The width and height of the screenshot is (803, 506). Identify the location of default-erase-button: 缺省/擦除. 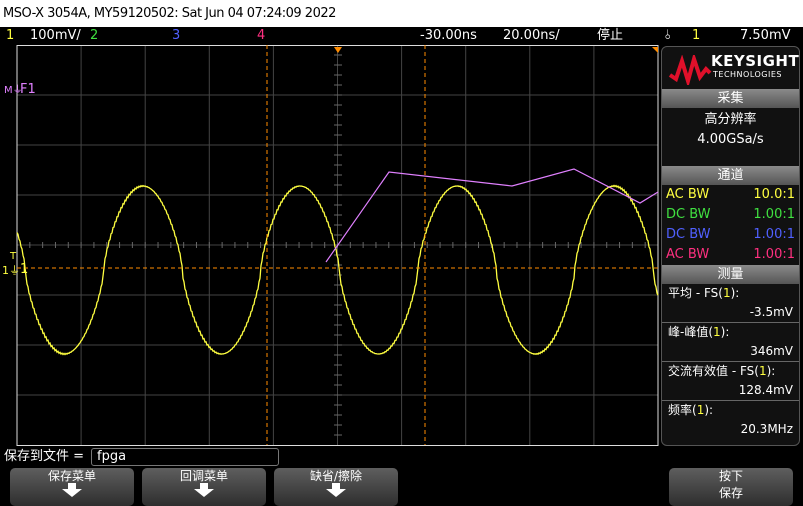
(336, 487).